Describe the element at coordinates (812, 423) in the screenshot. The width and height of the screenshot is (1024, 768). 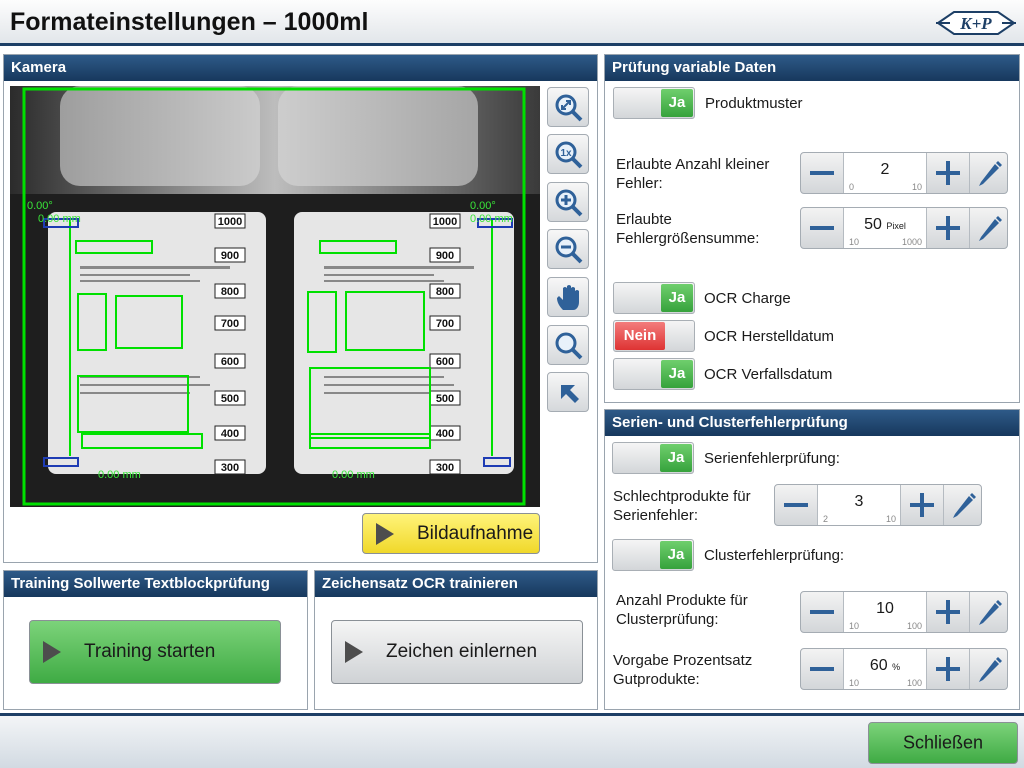
I see `series-cluster-panel-title: Serien- und Clusterfehlerprüfung` at that location.